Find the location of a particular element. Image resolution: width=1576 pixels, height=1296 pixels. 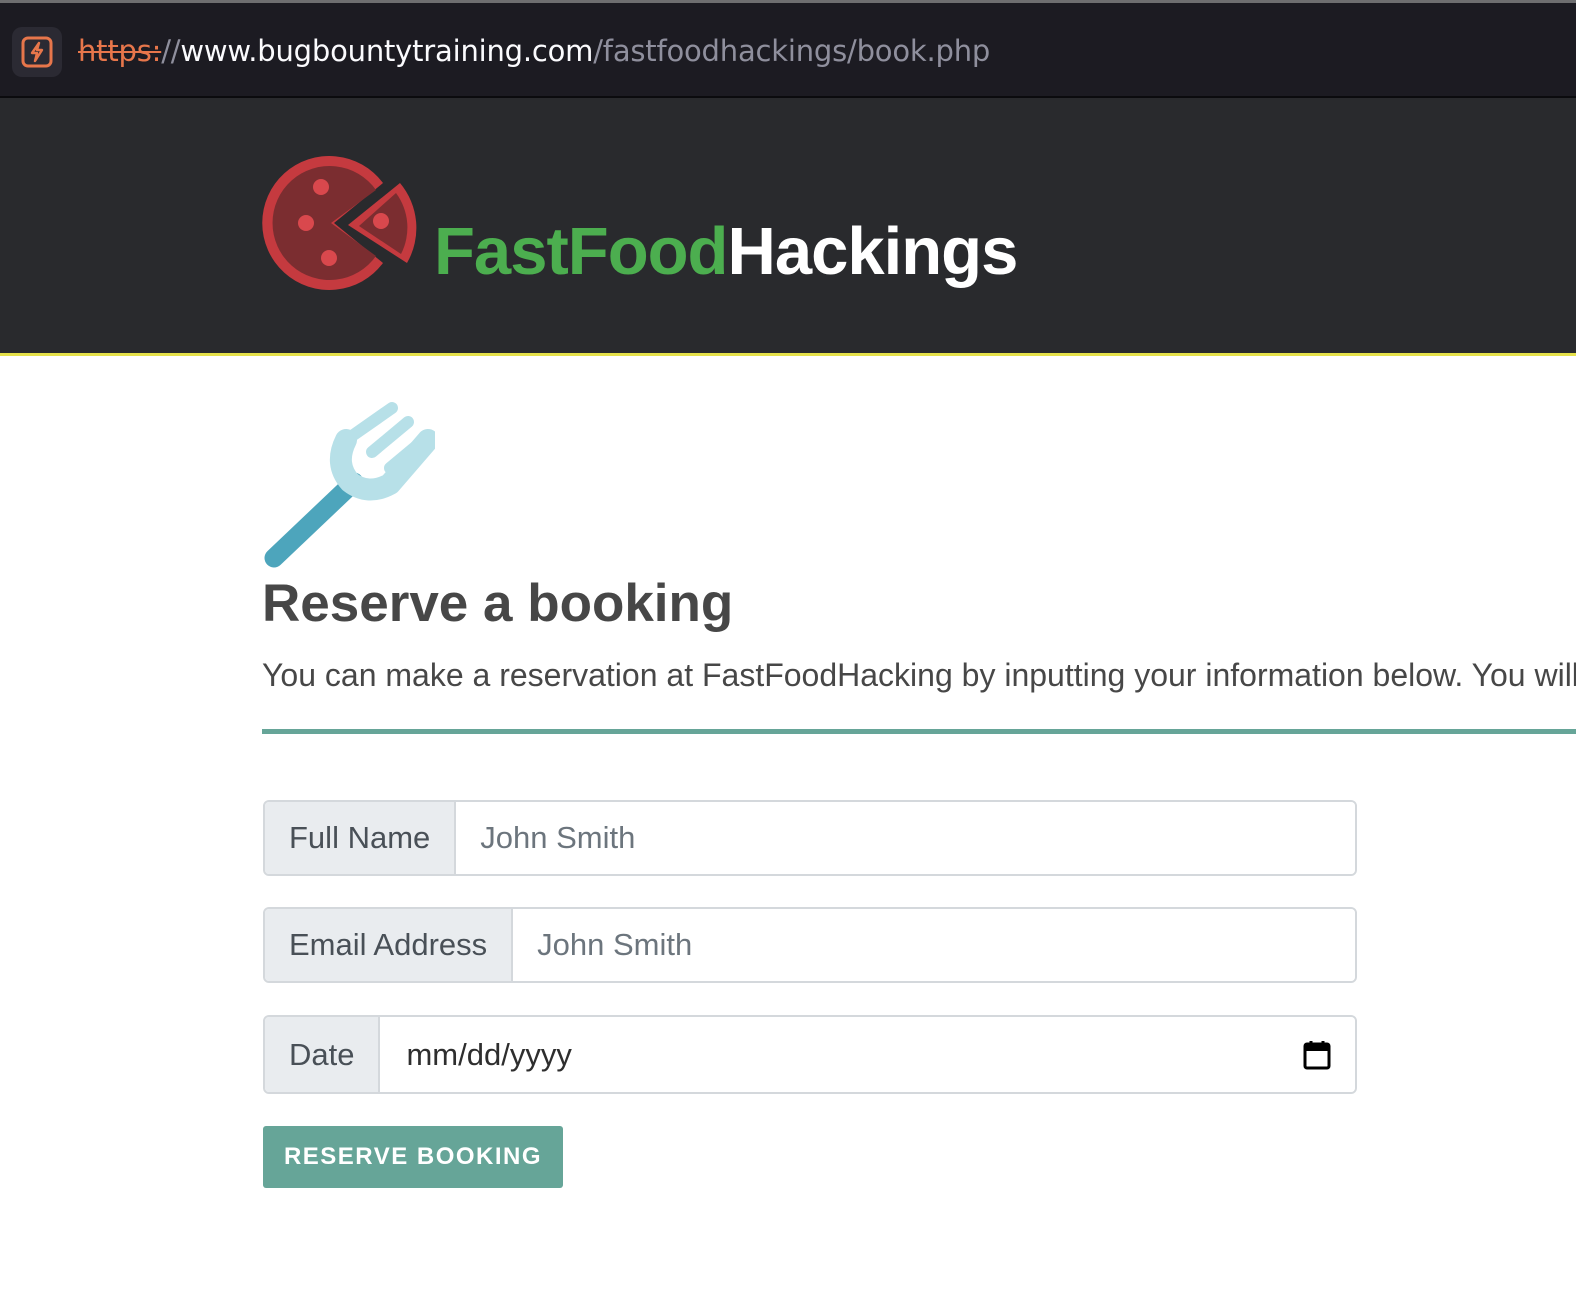

date-placeholder: mm/dd/yyyy is located at coordinates (489, 1054).